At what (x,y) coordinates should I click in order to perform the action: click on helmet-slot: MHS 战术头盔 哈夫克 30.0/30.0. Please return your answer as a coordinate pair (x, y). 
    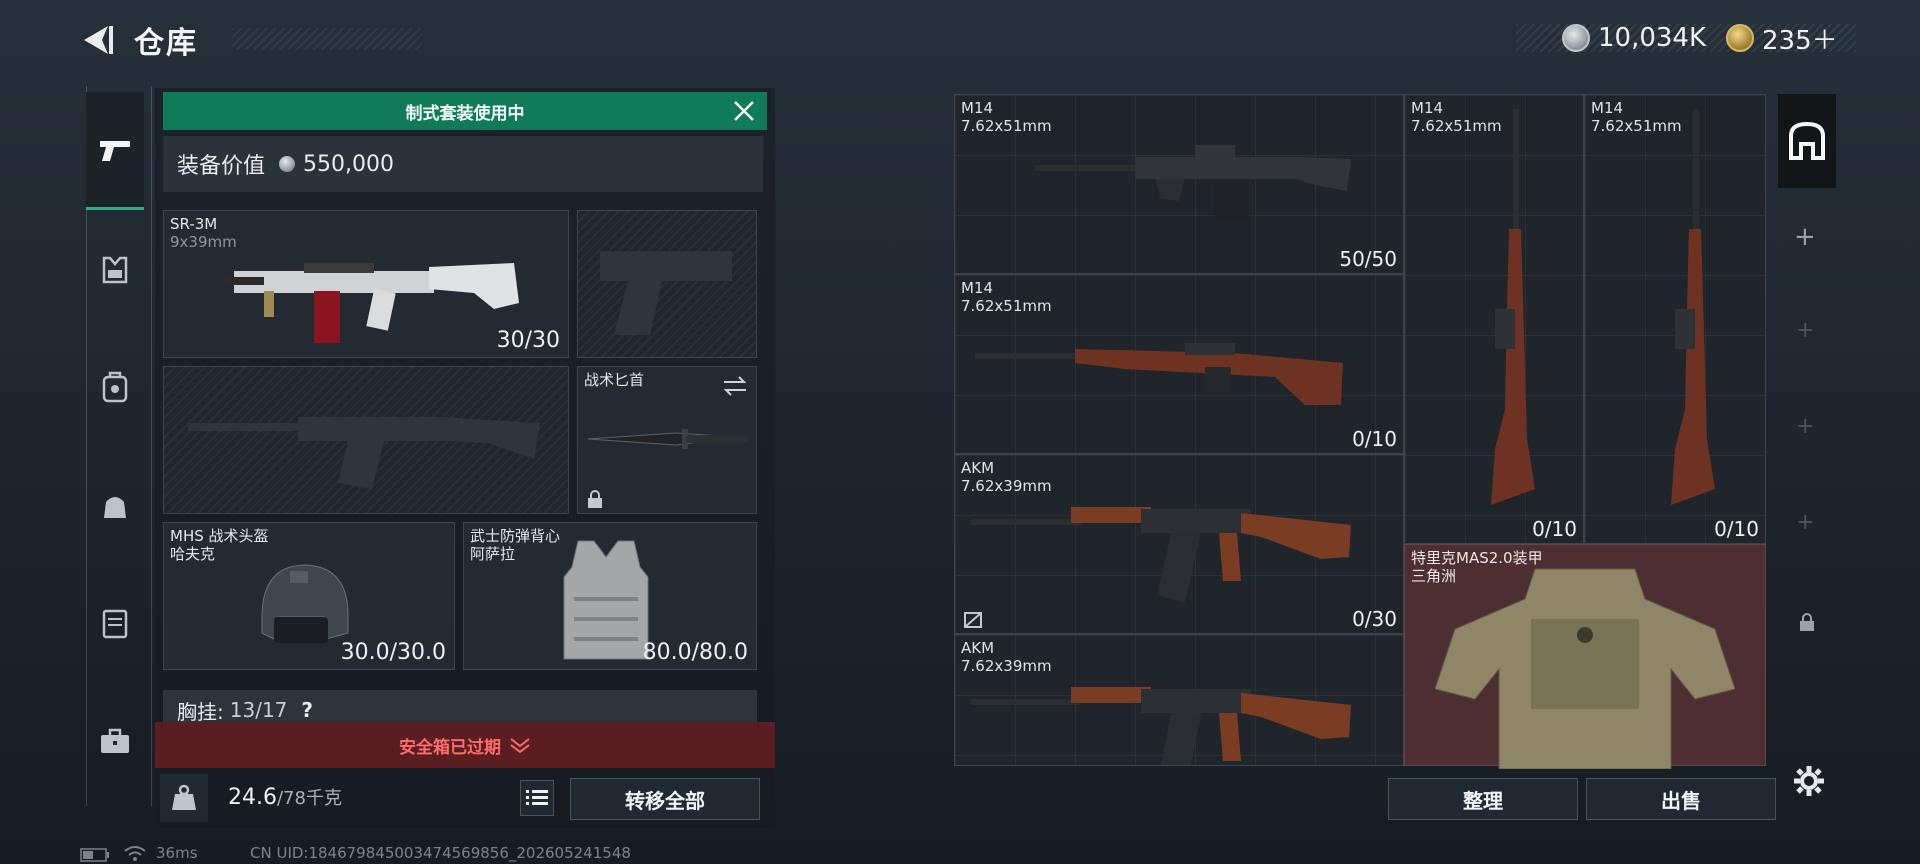
    Looking at the image, I should click on (309, 596).